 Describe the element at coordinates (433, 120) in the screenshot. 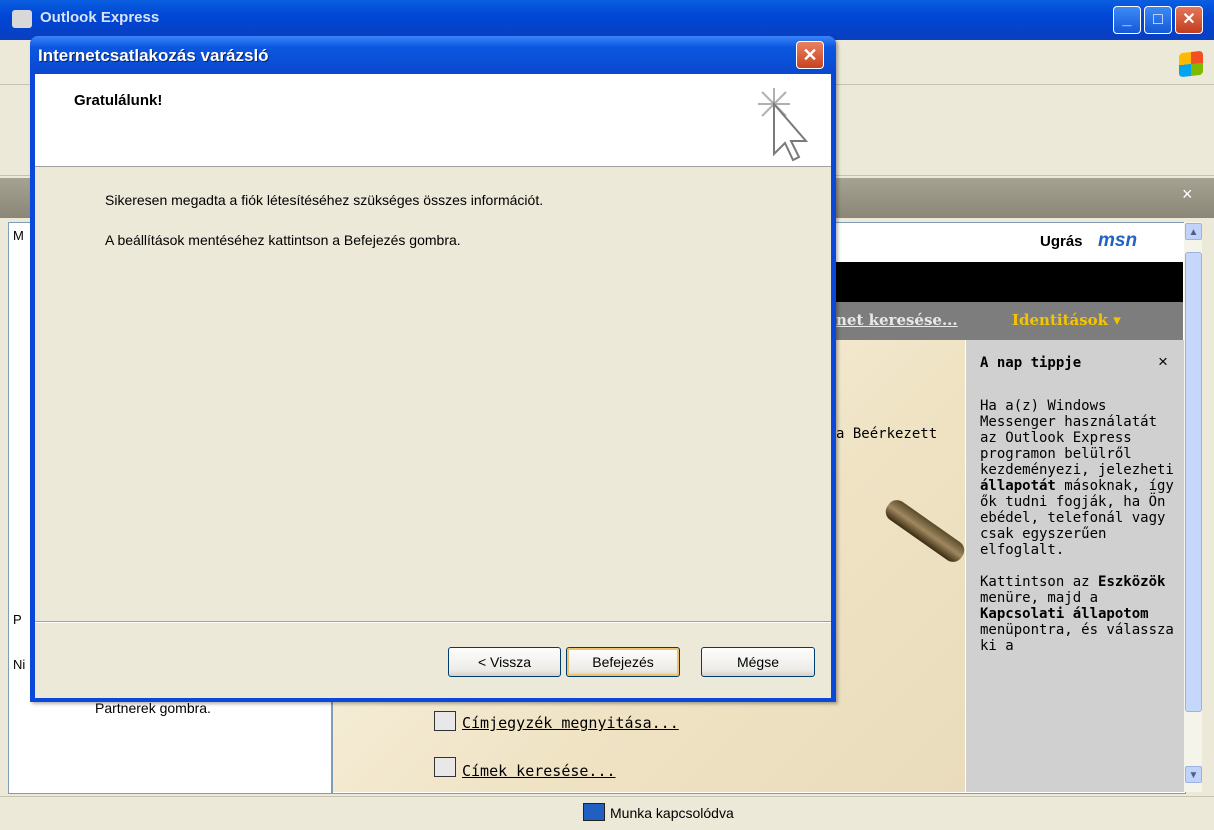

I see `dialog-header` at that location.